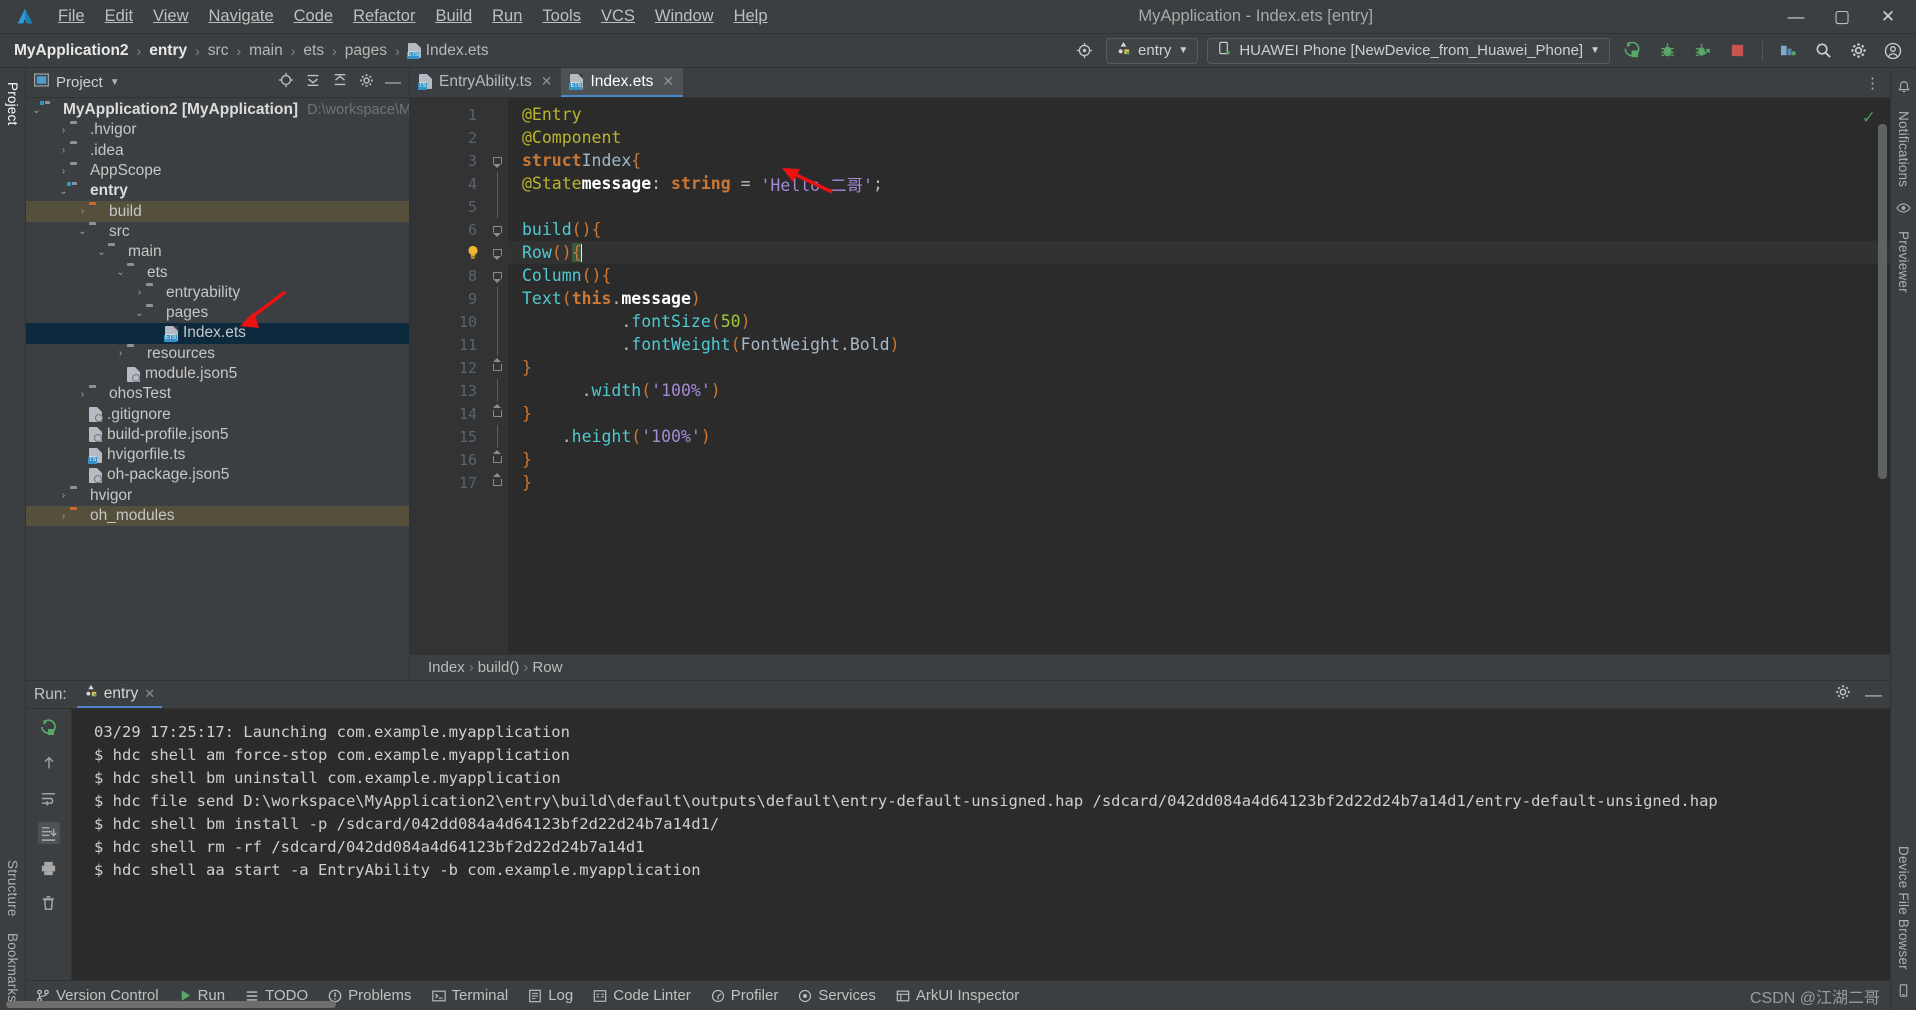 This screenshot has height=1010, width=1916. What do you see at coordinates (1903, 992) in the screenshot?
I see `device-file-browser-icon` at bounding box center [1903, 992].